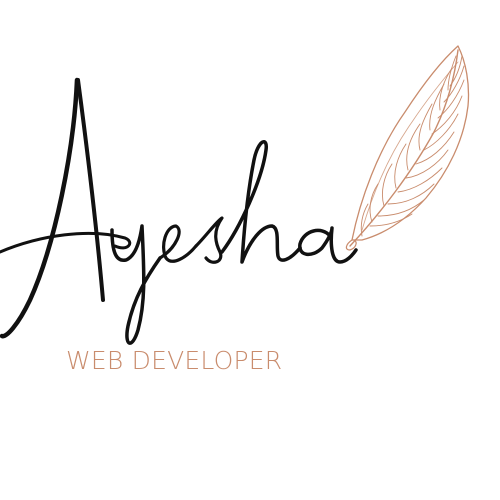 The width and height of the screenshot is (500, 500). Describe the element at coordinates (174, 360) in the screenshot. I see `tagline: WEB DEVELOPER` at that location.